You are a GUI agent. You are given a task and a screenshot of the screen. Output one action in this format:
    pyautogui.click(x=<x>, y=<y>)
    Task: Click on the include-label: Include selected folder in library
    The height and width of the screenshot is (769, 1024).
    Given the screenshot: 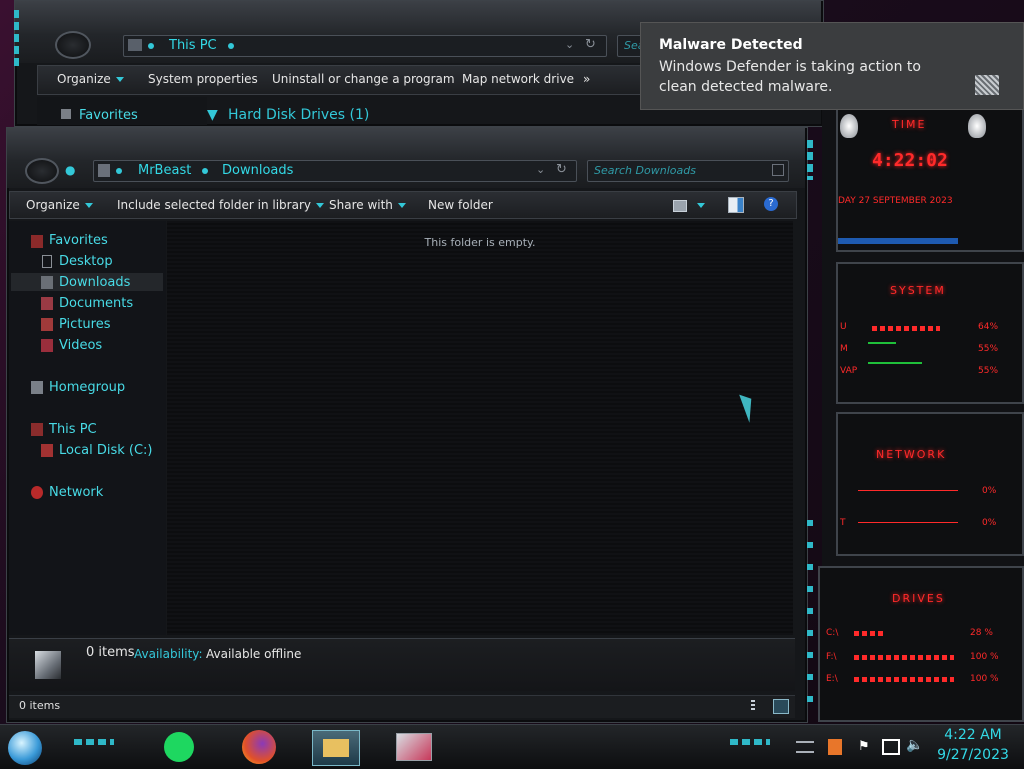 What is the action you would take?
    pyautogui.click(x=214, y=205)
    